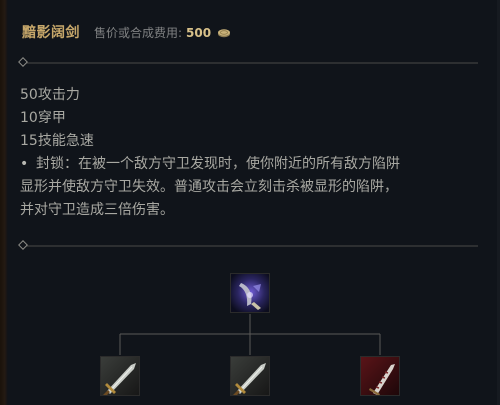  What do you see at coordinates (43, 118) in the screenshot?
I see `stat-lethality: 10穿甲` at bounding box center [43, 118].